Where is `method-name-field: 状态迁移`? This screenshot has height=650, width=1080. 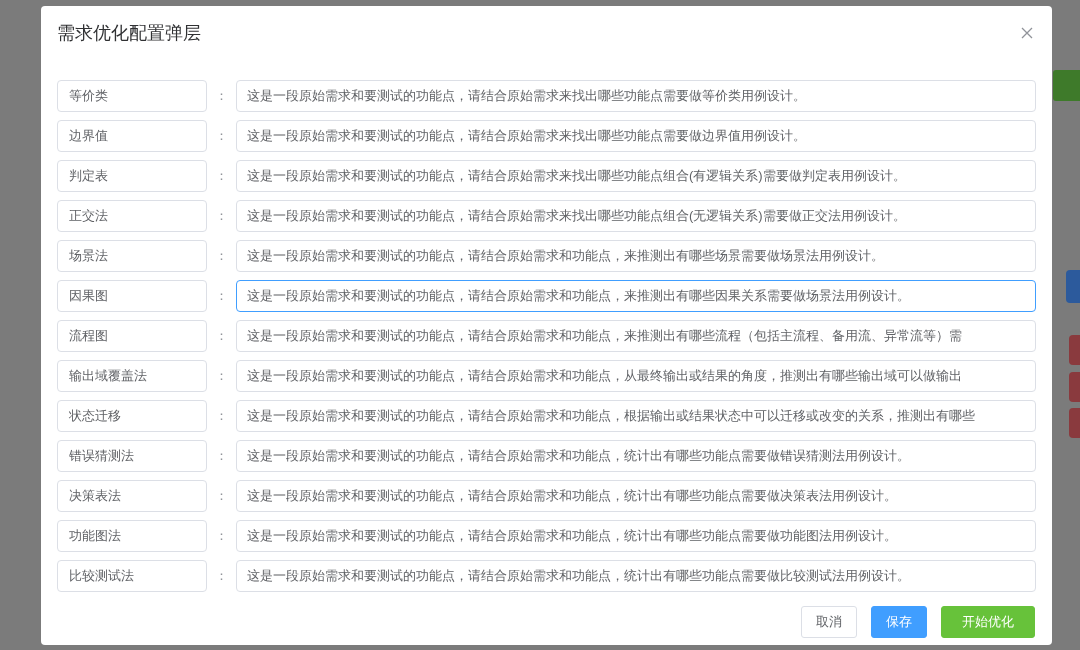
method-name-field: 状态迁移 is located at coordinates (132, 416).